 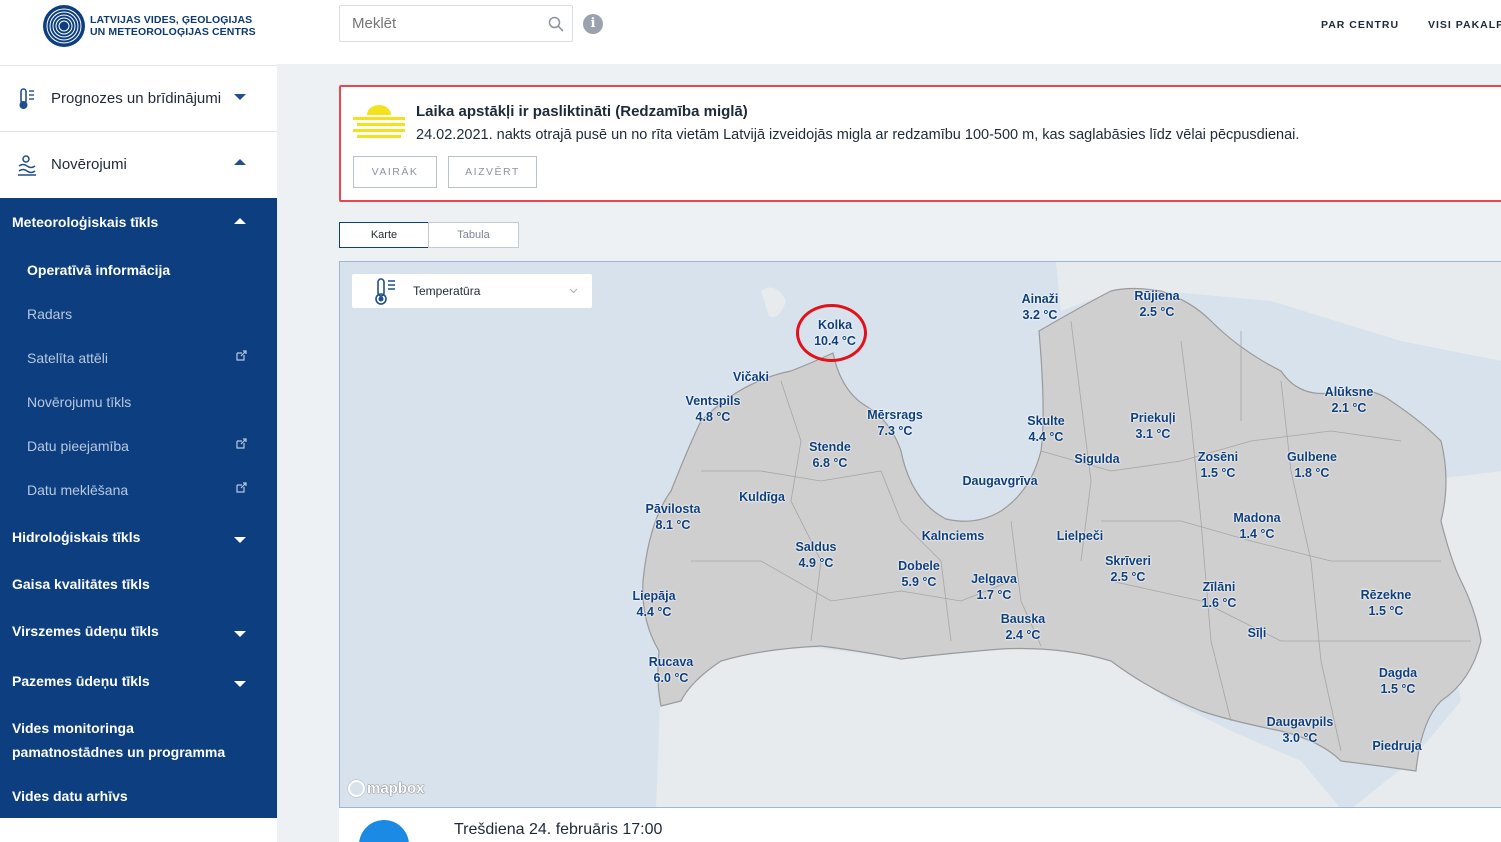 What do you see at coordinates (1046, 421) in the screenshot?
I see `station-name: Skulte` at bounding box center [1046, 421].